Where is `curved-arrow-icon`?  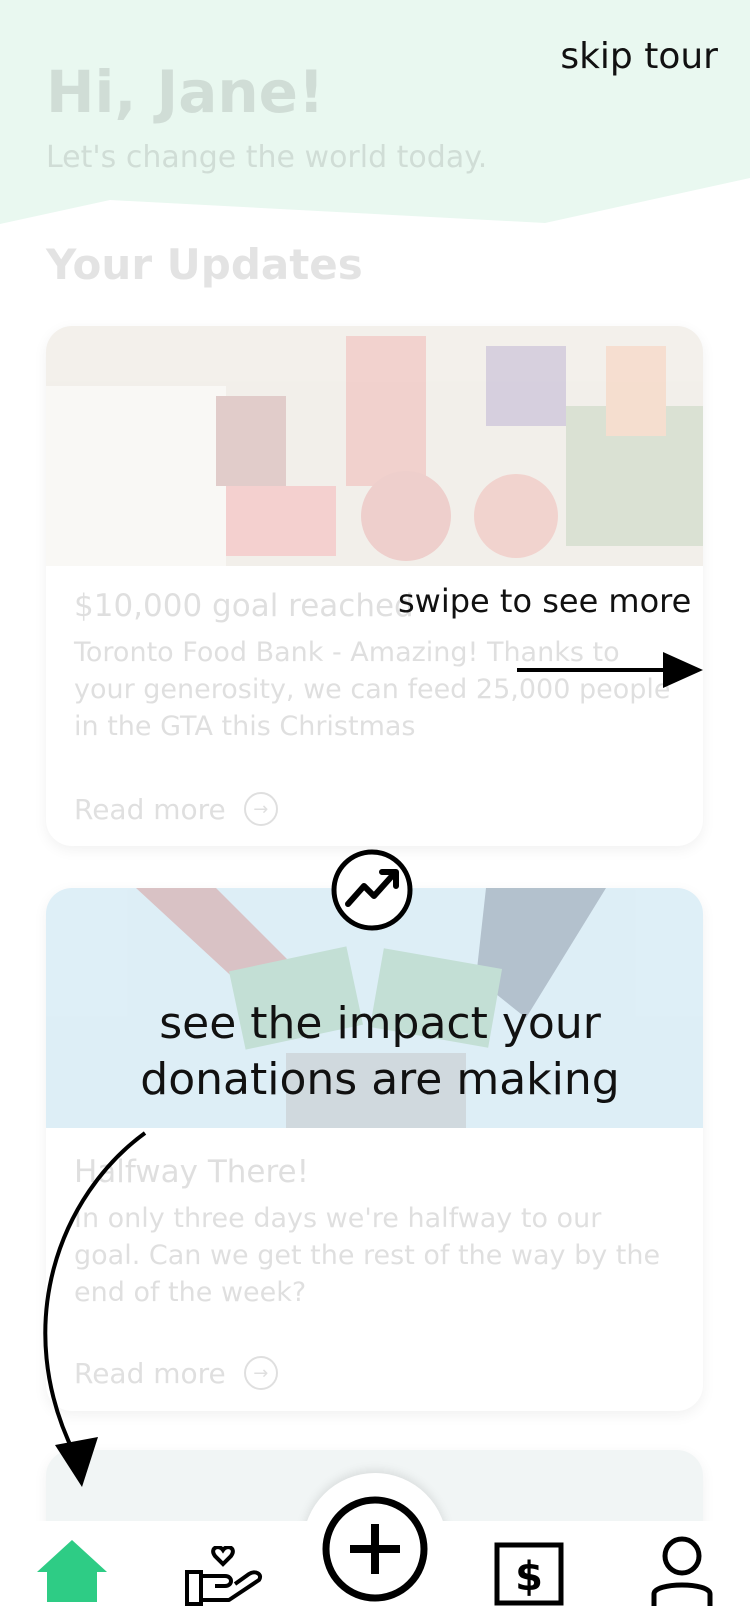
curved-arrow-icon is located at coordinates (95, 1309).